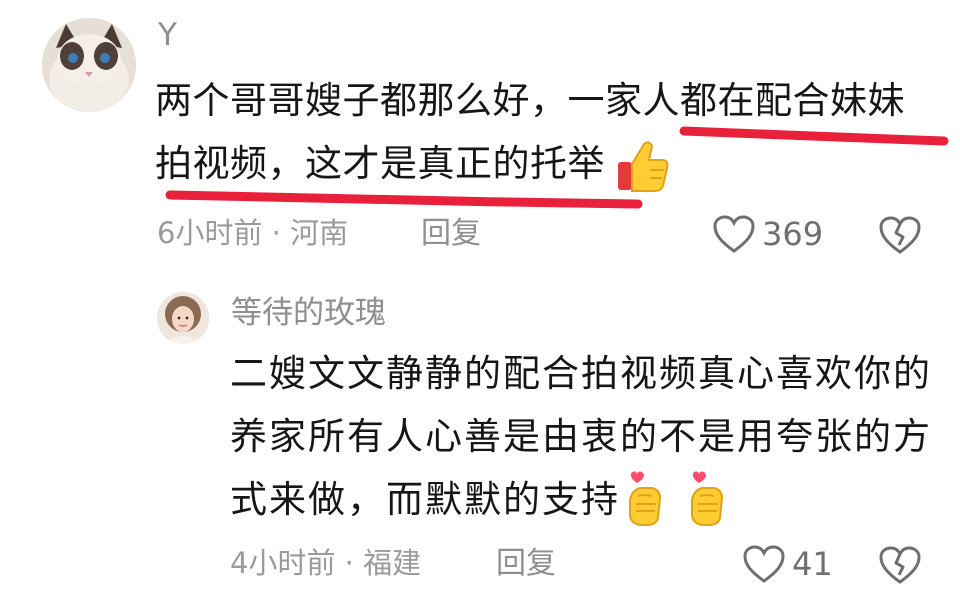 The width and height of the screenshot is (960, 589). Describe the element at coordinates (793, 234) in the screenshot. I see `like-count: 369` at that location.